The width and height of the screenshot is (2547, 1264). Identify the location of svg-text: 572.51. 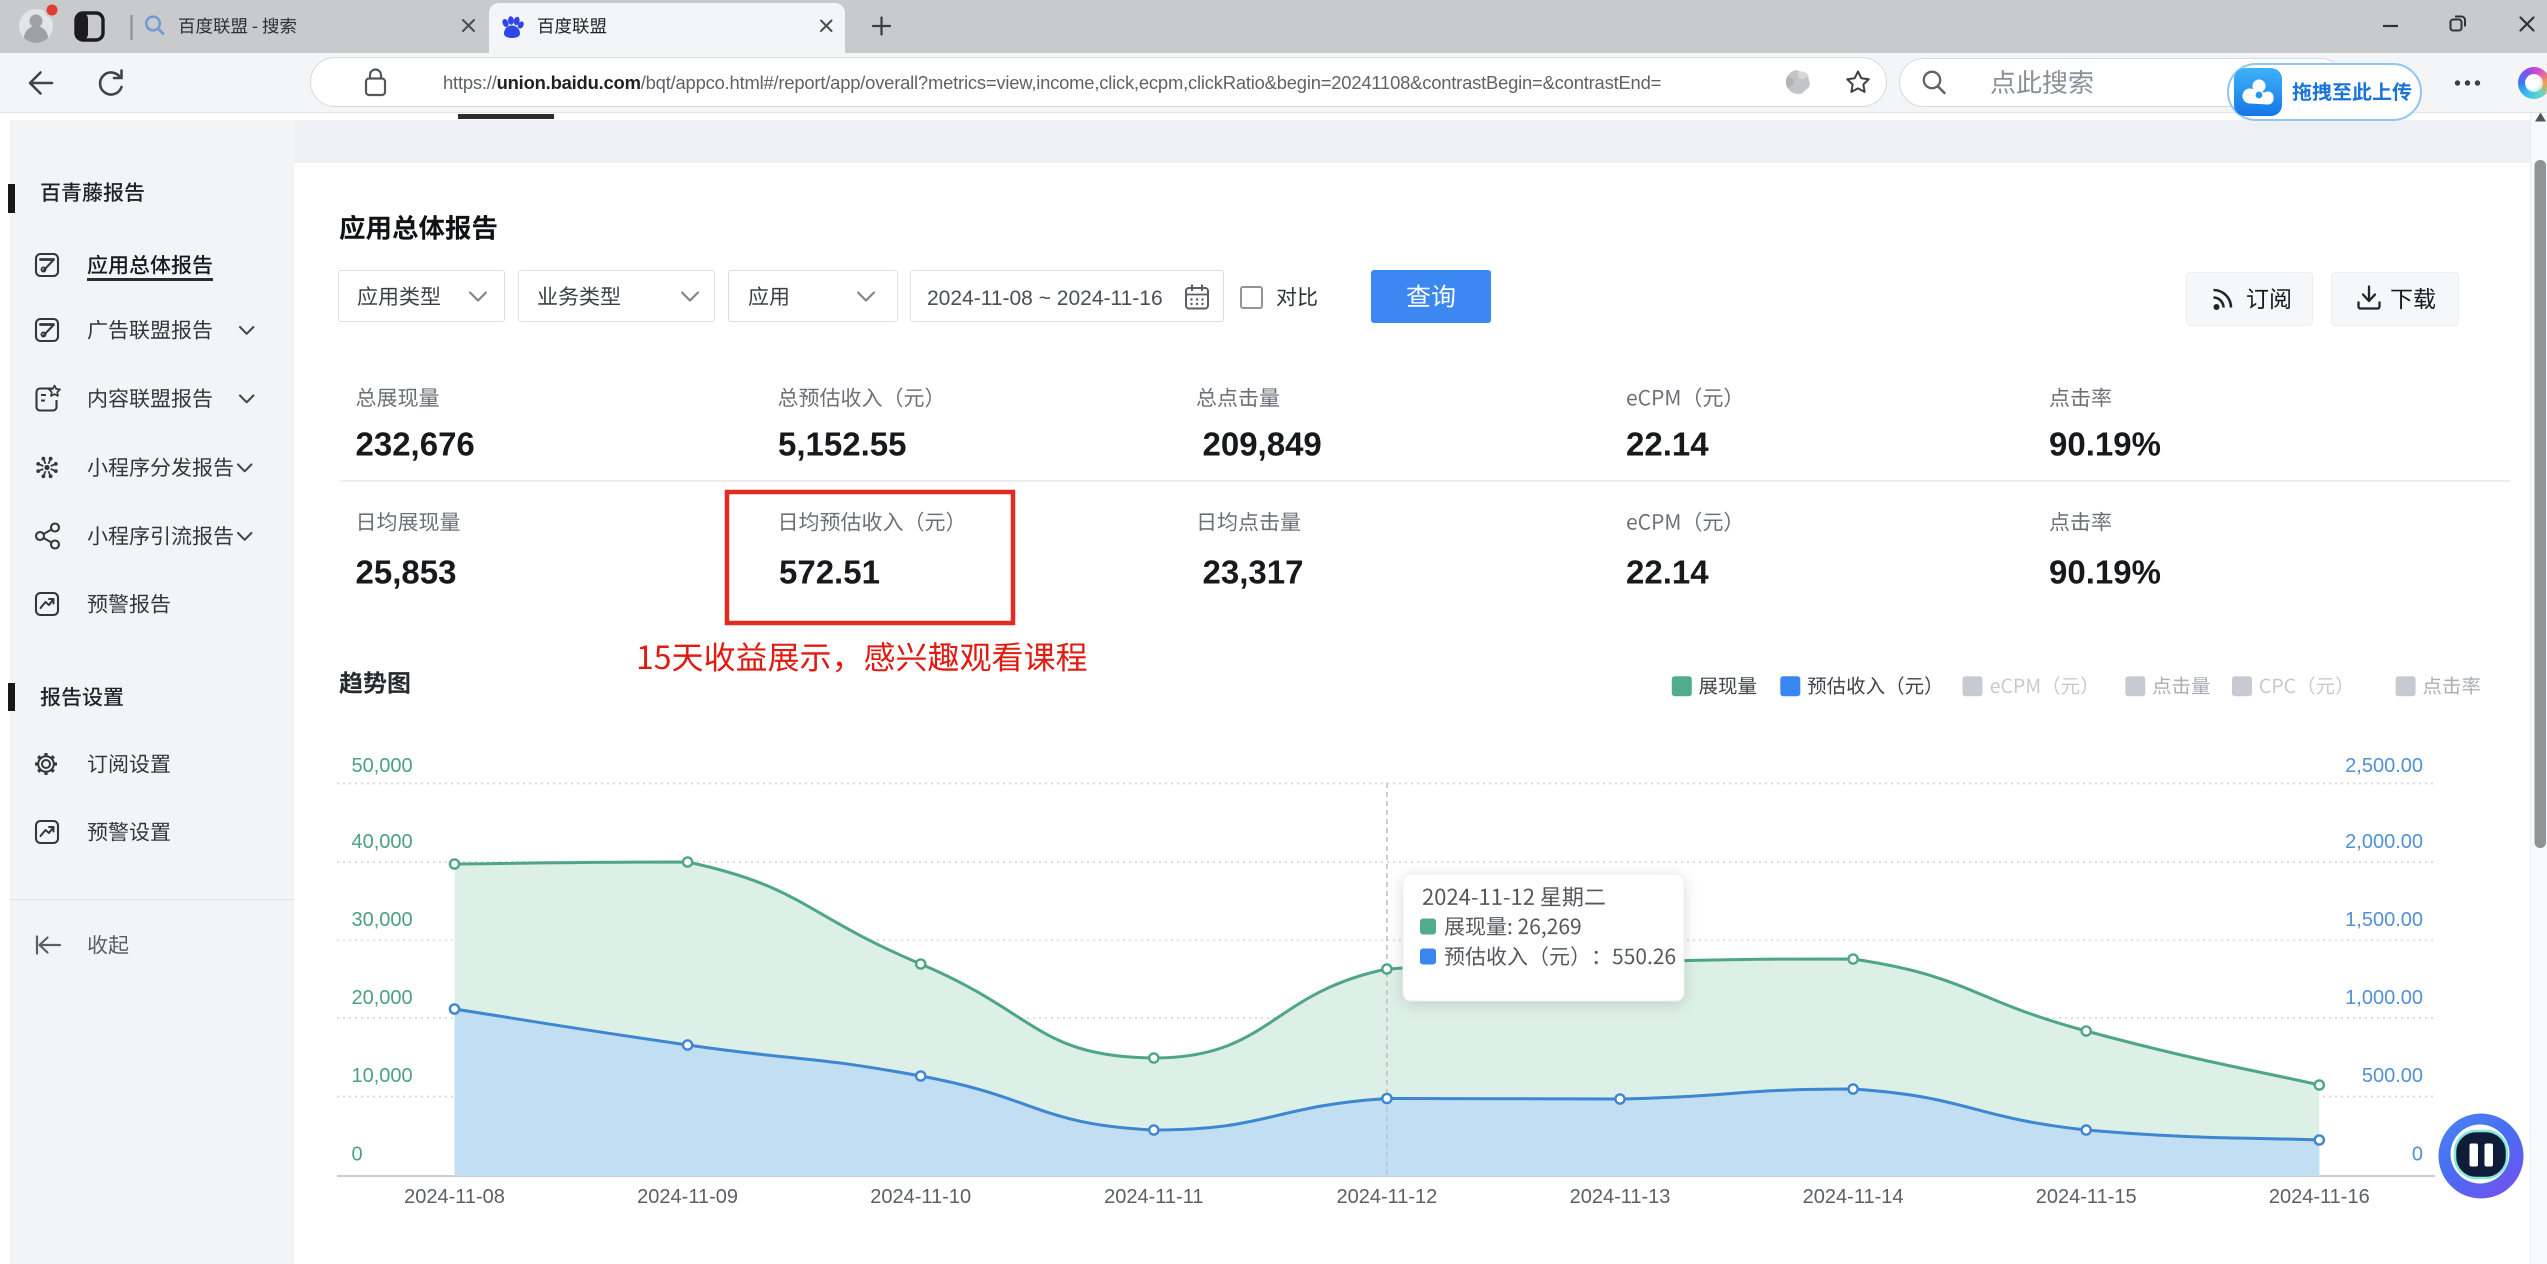
(829, 572).